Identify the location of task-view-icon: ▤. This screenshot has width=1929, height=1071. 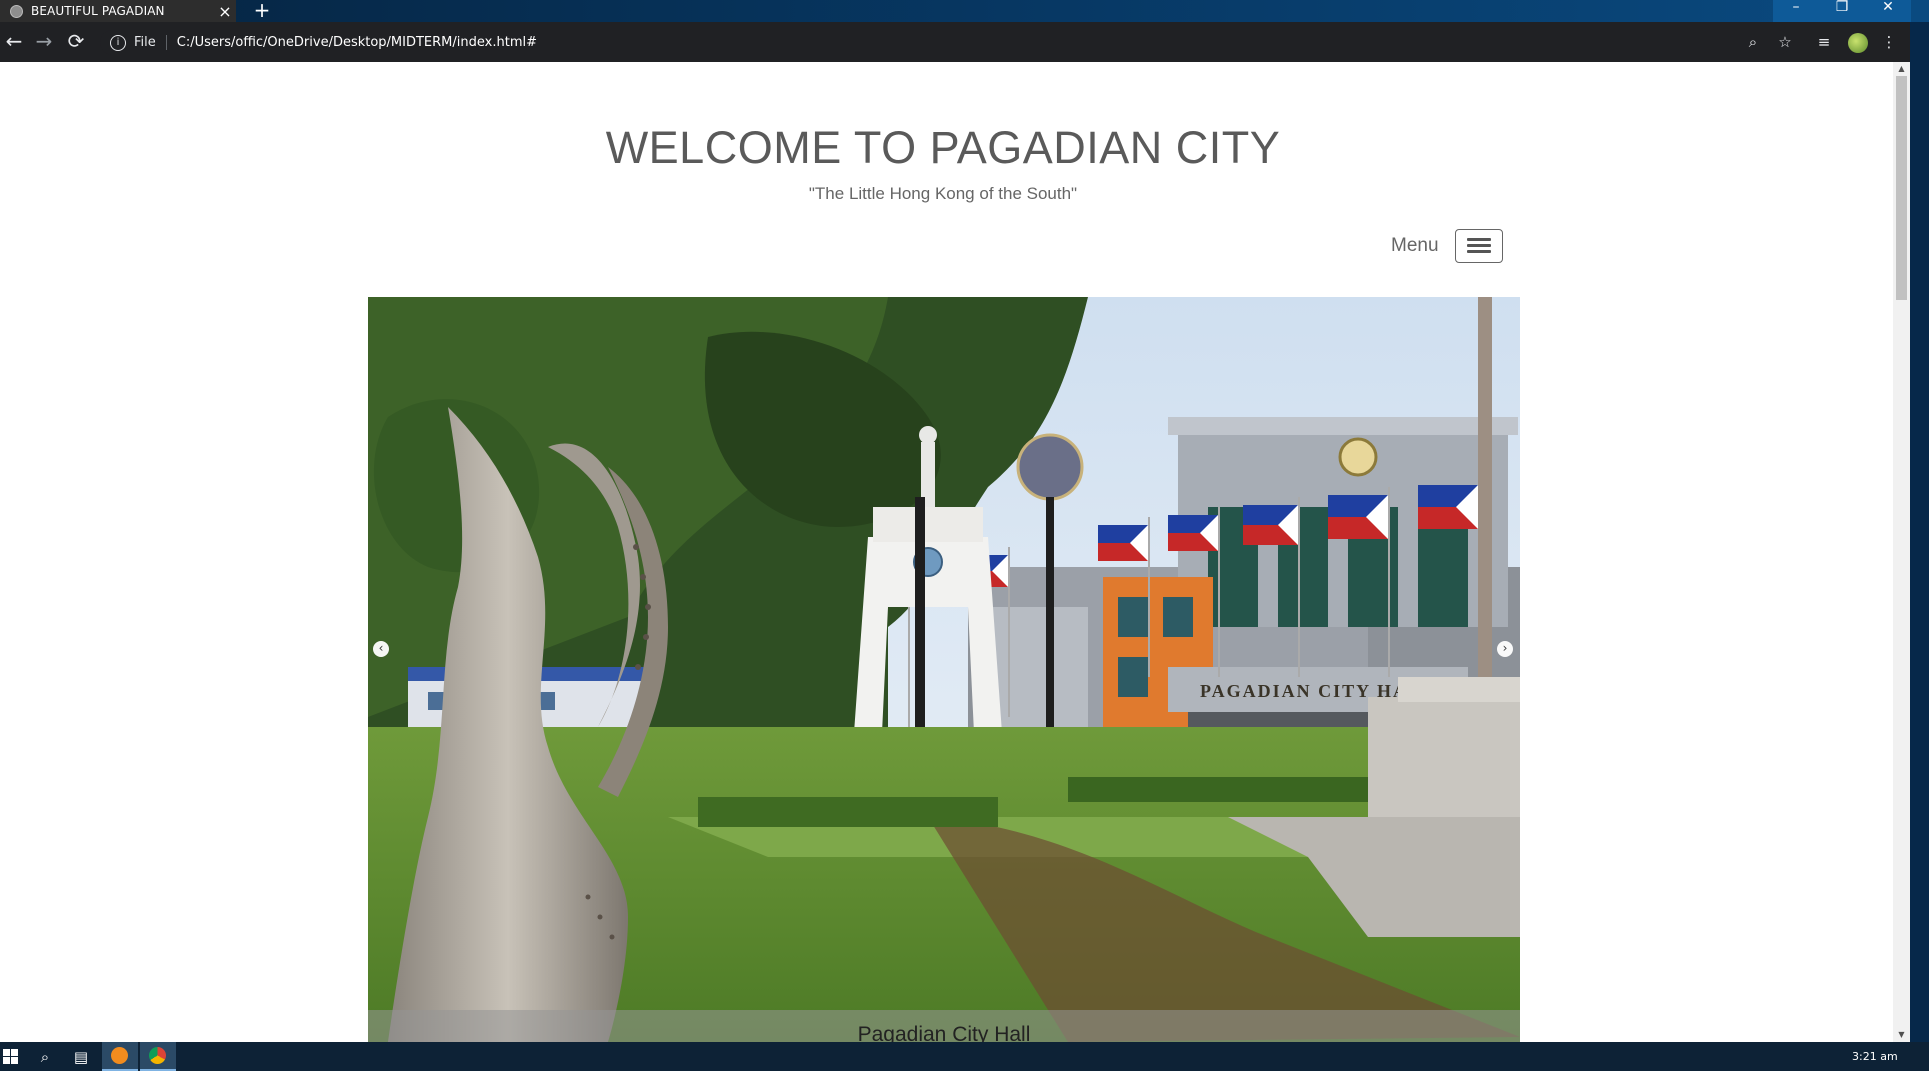
(81, 1057).